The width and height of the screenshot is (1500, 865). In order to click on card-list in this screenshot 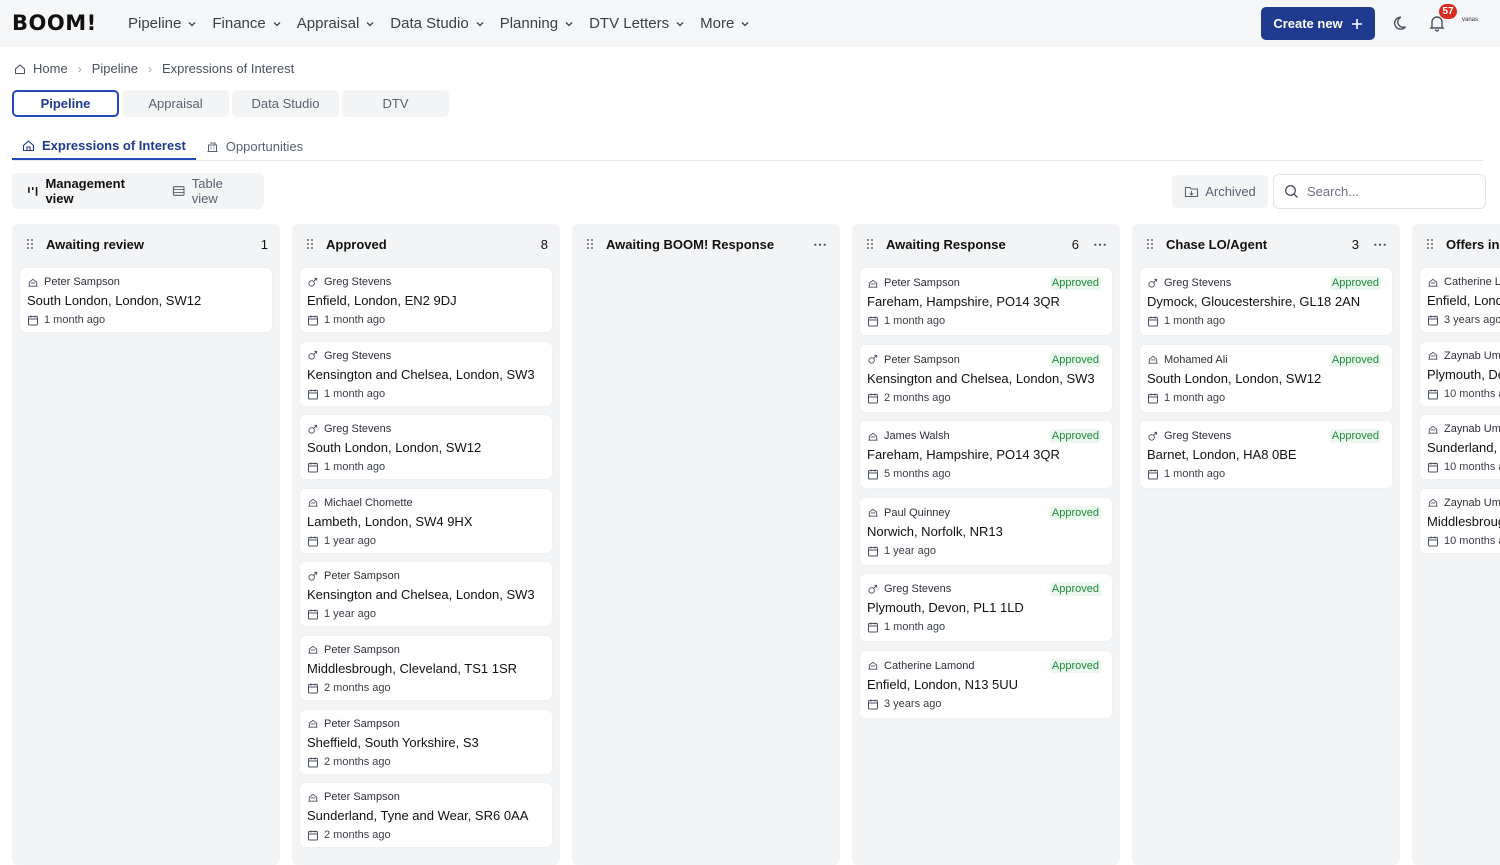, I will do `click(706, 266)`.